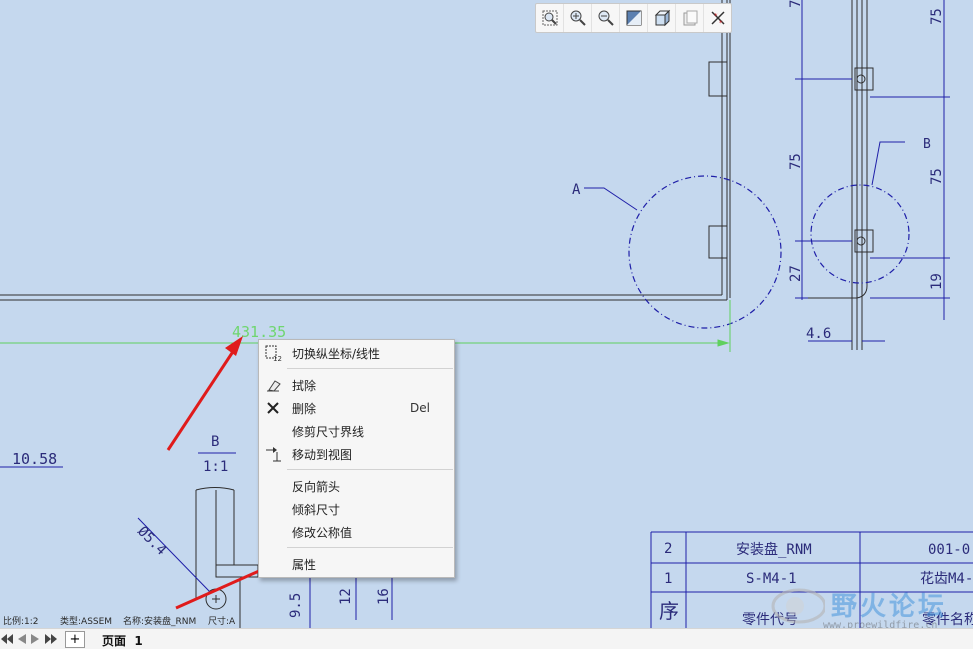 The image size is (973, 649). I want to click on menu-item-label: 修改公称值, so click(322, 532).